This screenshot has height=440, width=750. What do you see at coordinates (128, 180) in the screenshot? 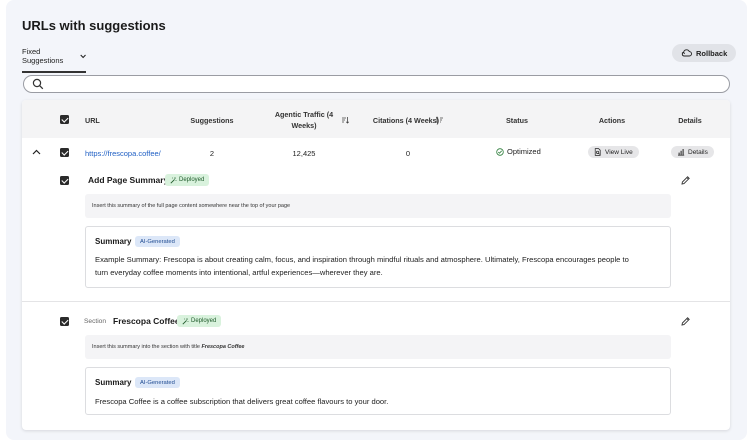
I see `suggestion-title: Add Page Summary` at bounding box center [128, 180].